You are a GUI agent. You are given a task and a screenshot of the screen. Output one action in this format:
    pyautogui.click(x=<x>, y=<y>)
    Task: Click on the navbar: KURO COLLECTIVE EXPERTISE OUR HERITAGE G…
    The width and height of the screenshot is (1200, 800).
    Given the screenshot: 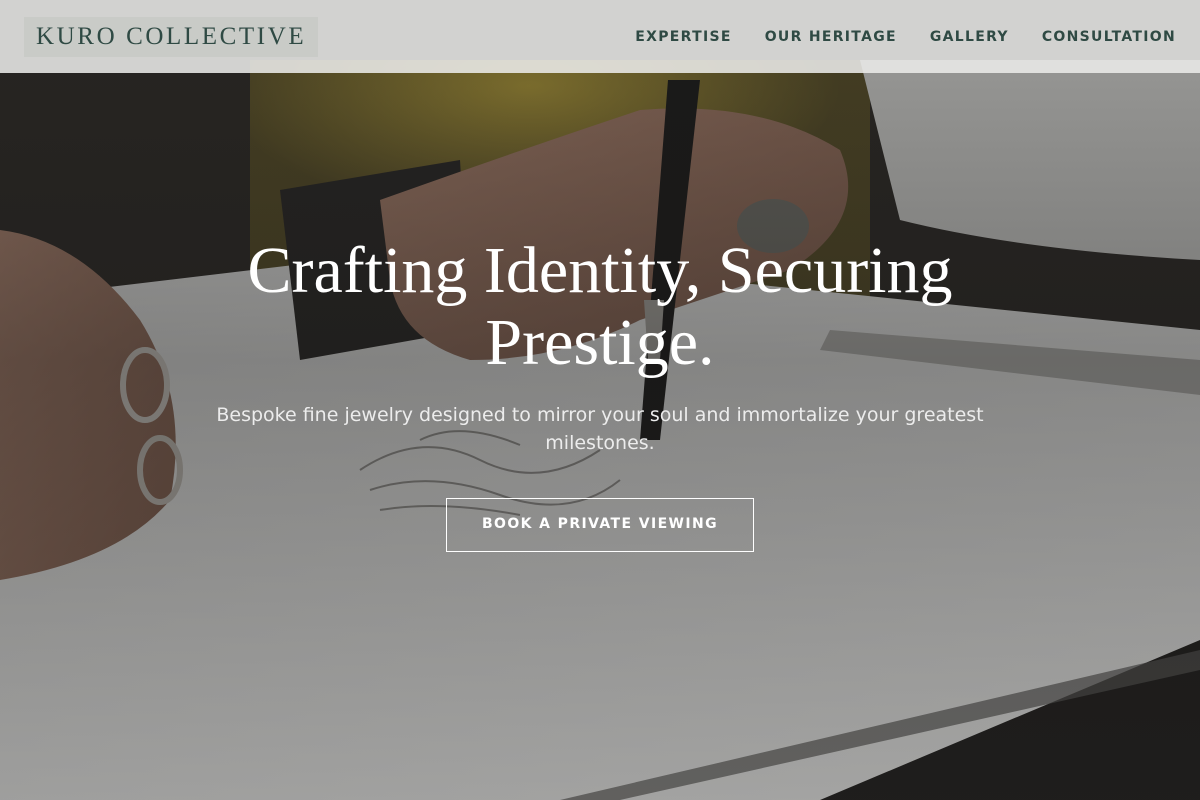 What is the action you would take?
    pyautogui.click(x=600, y=36)
    